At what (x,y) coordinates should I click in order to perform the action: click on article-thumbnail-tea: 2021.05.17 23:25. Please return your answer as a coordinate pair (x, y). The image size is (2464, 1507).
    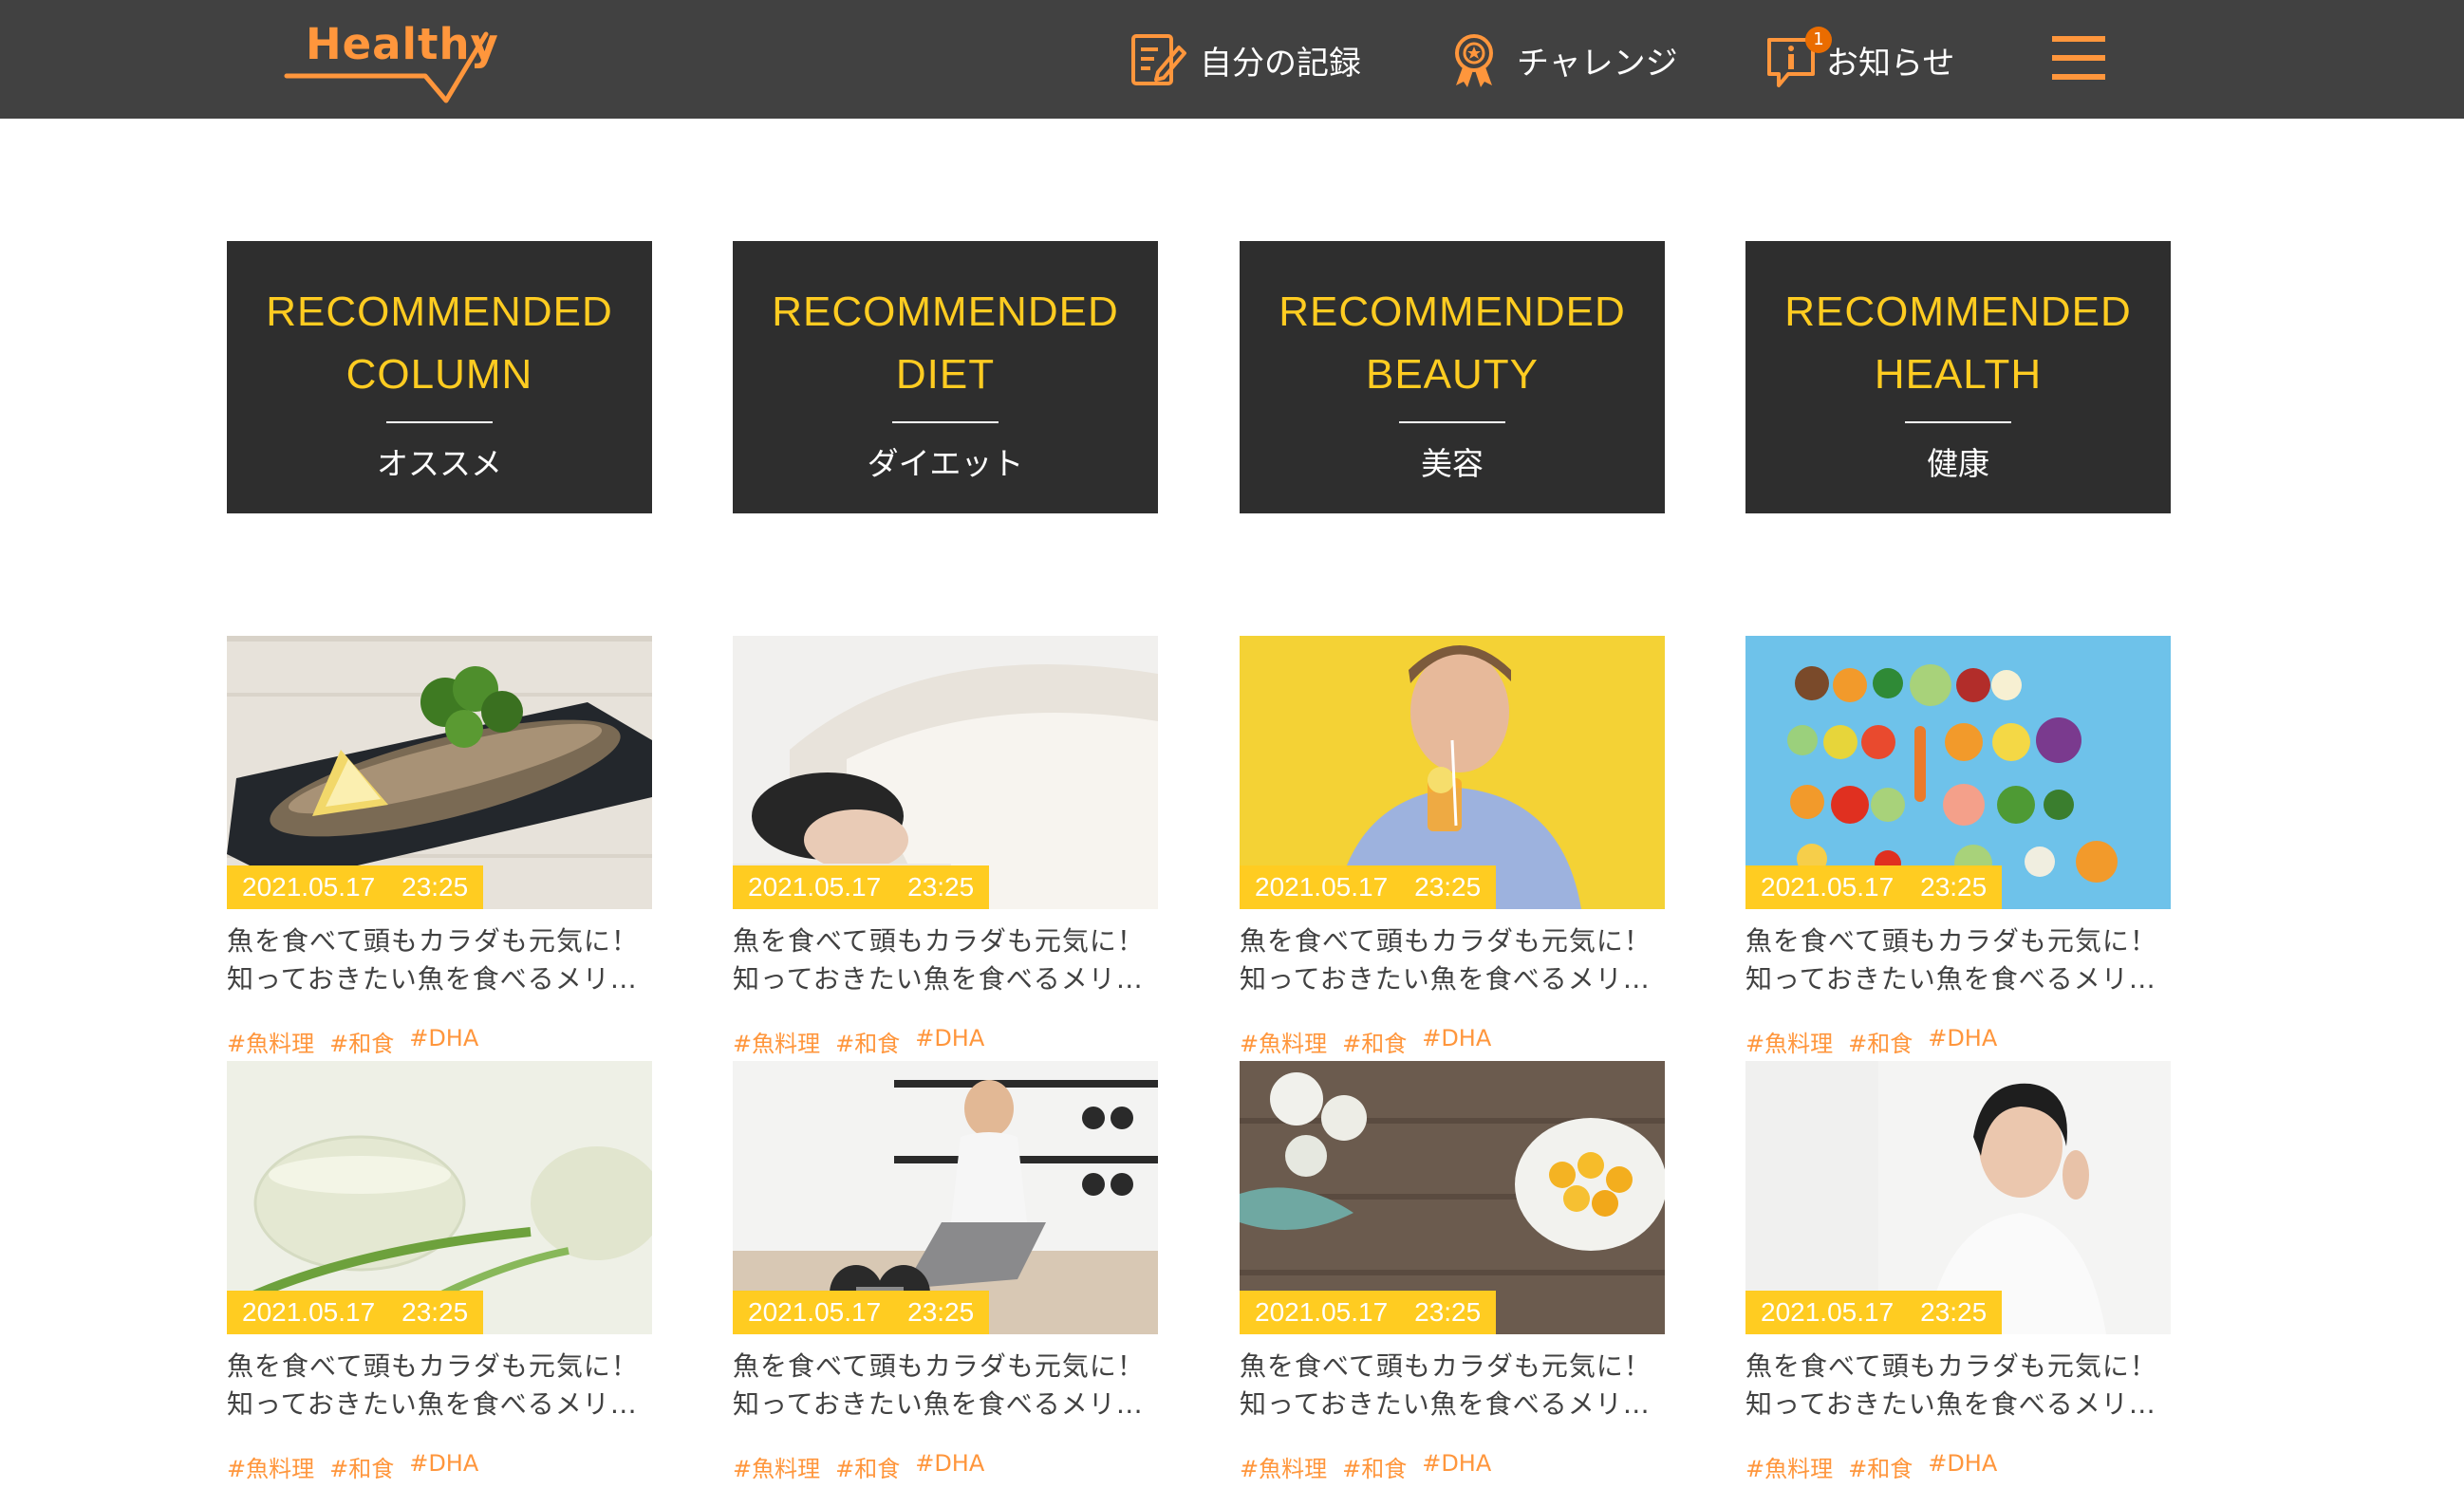
    Looking at the image, I should click on (440, 1197).